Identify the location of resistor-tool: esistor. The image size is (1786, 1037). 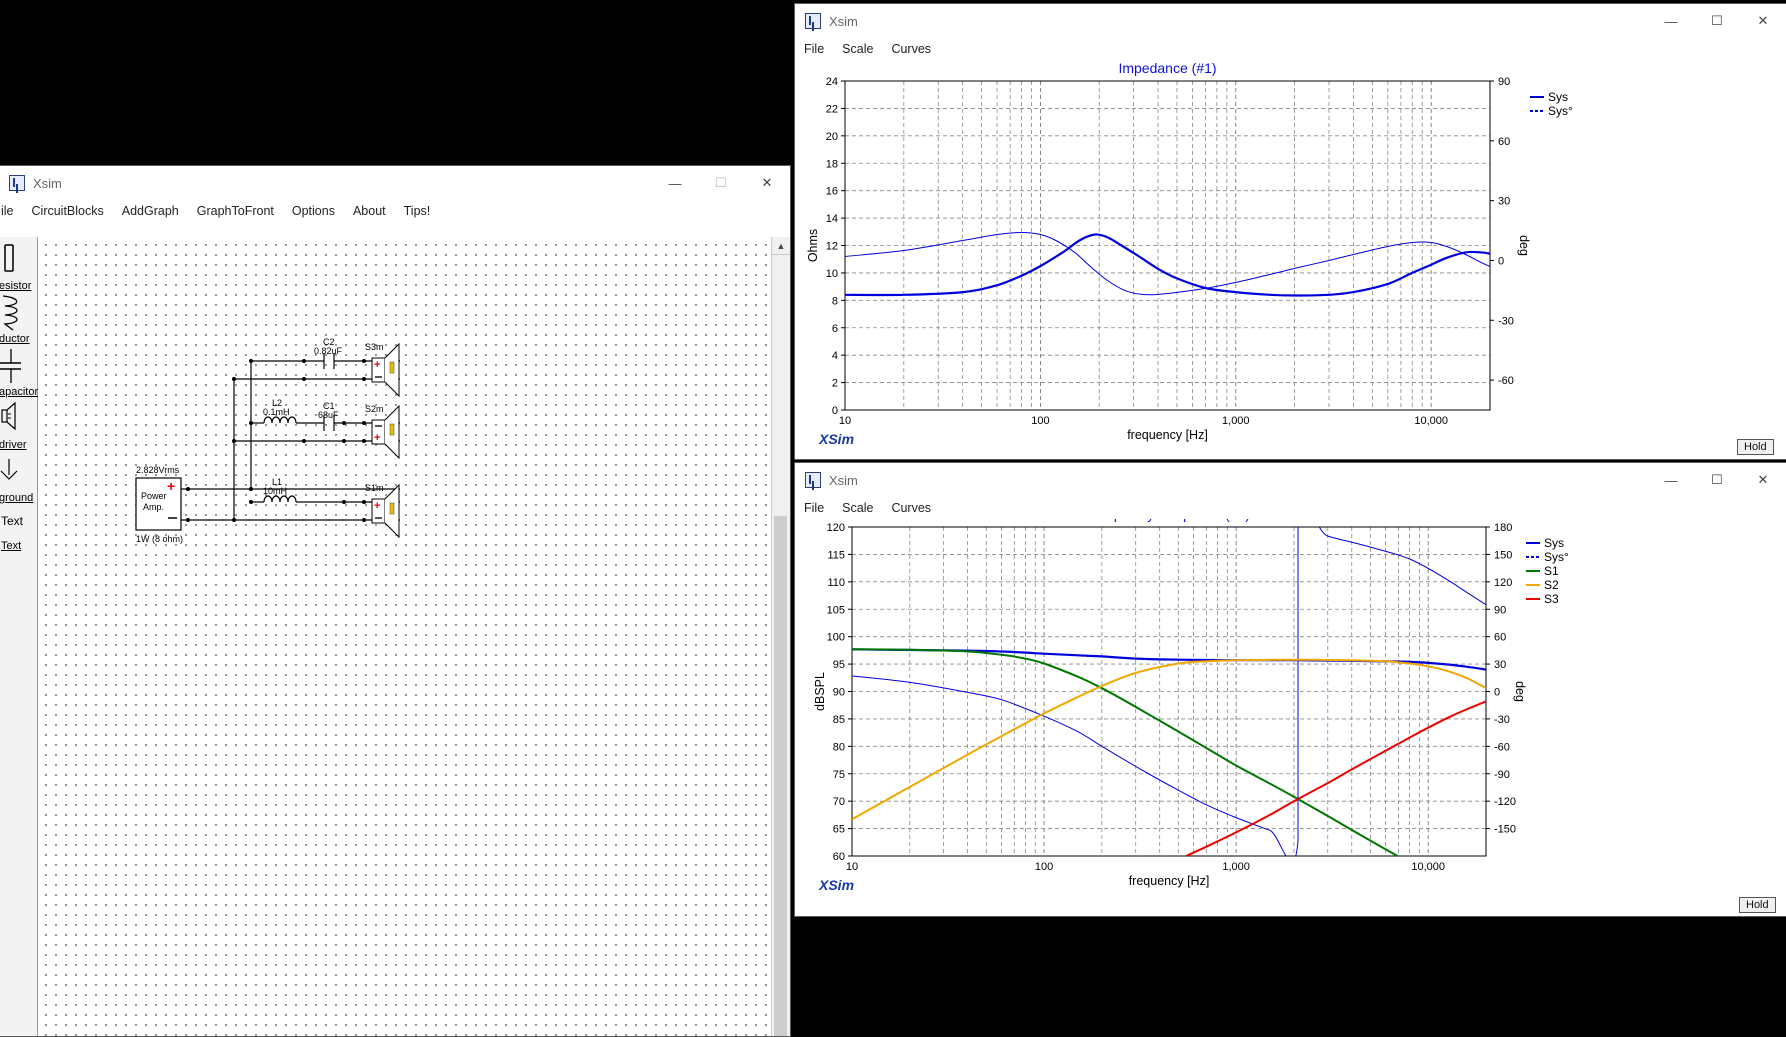
(18, 267).